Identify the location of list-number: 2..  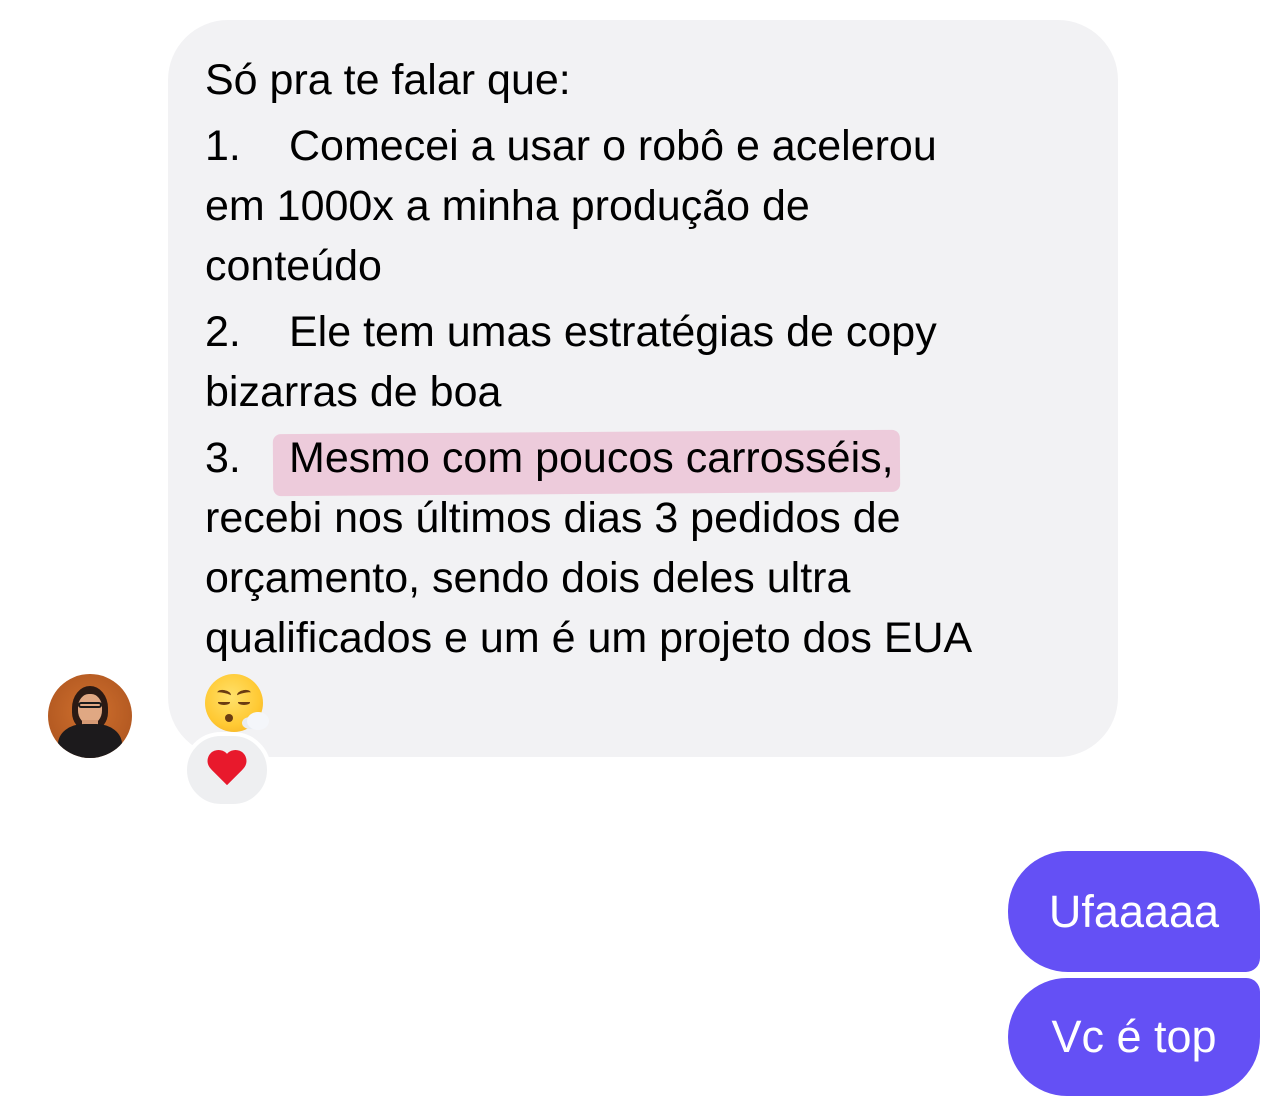
(223, 332).